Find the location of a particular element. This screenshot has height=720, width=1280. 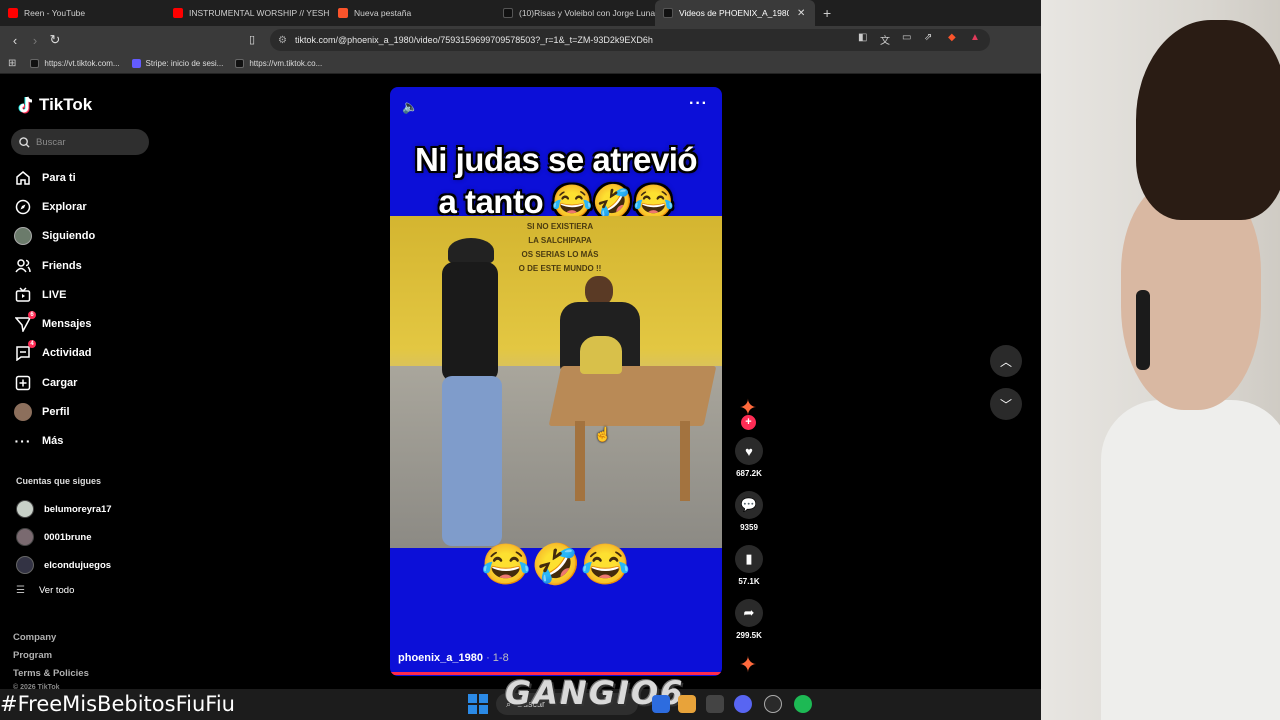

previous-video-button: ︿ is located at coordinates (1006, 361).